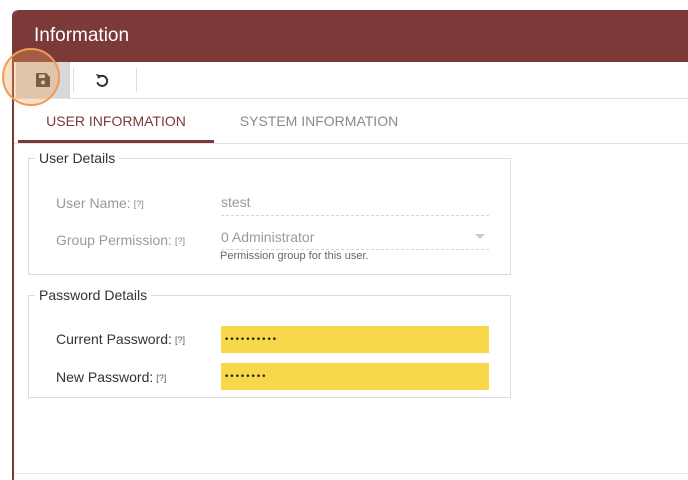  I want to click on group-permission-value: 0 Administrator, so click(268, 237).